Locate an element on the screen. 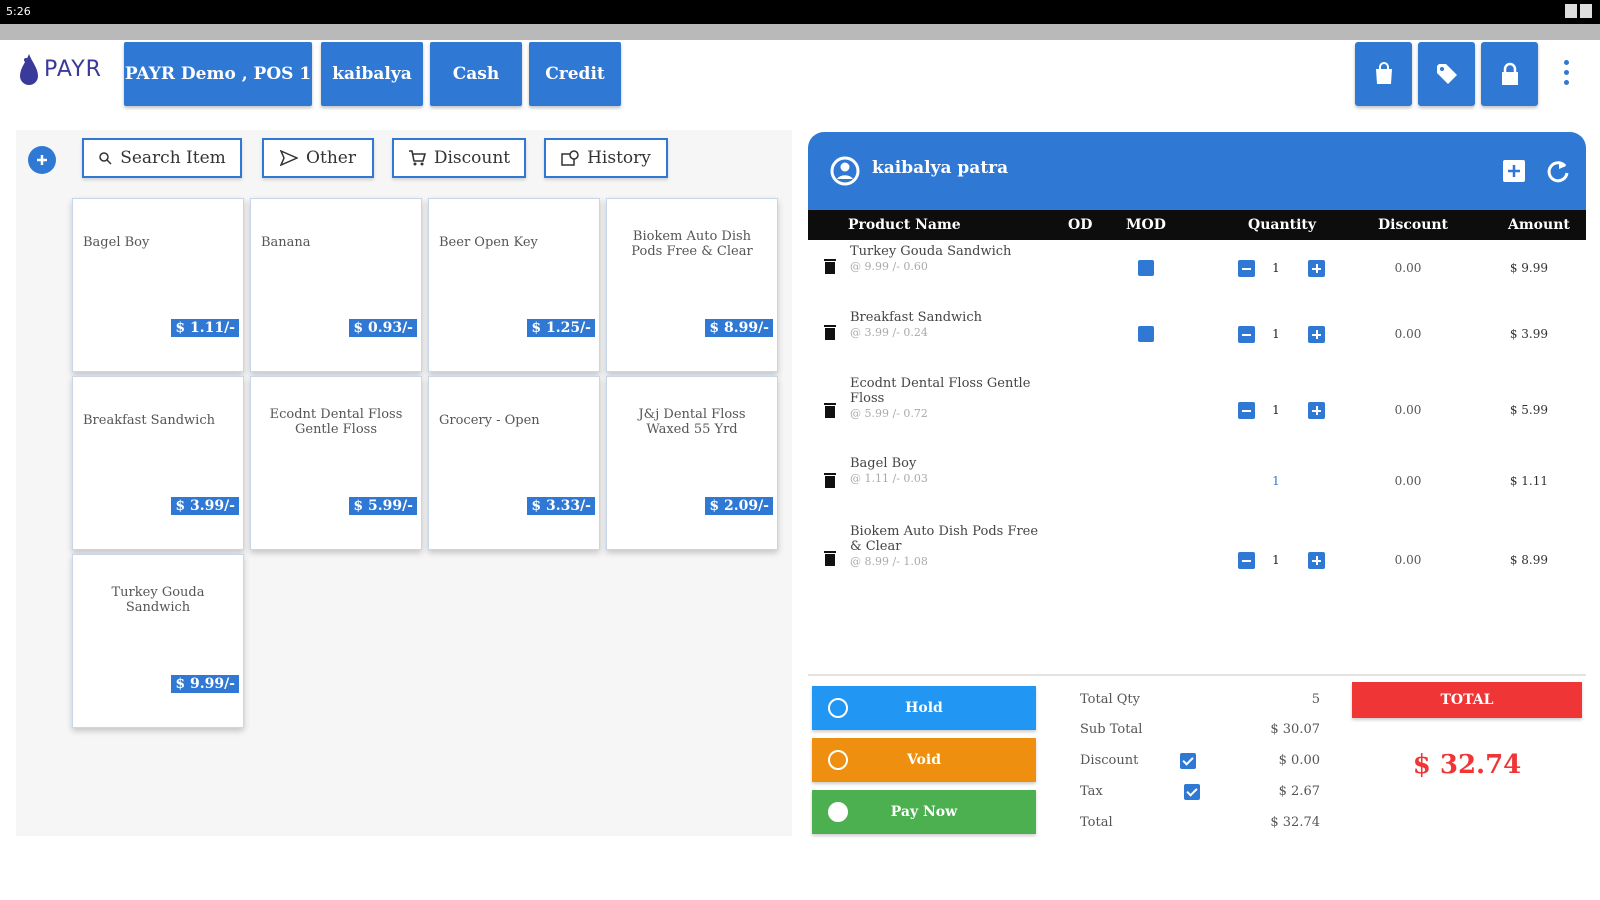 Image resolution: width=1600 pixels, height=900 pixels. cart-item-amount: $ 8.99 is located at coordinates (1528, 560).